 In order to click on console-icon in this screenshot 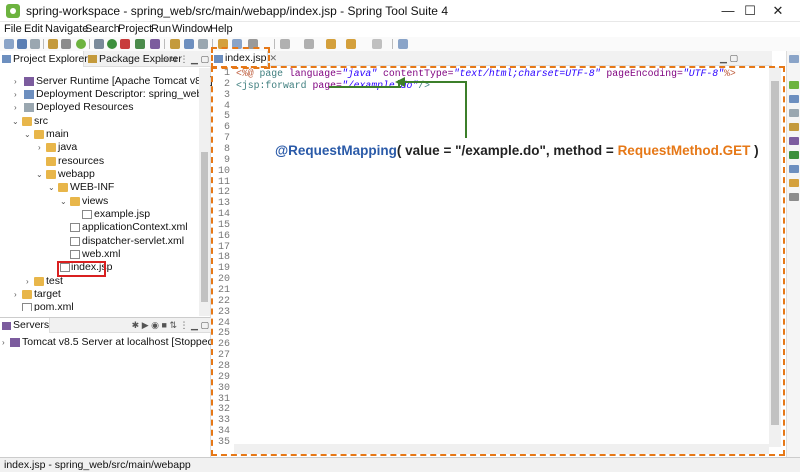, I will do `click(794, 141)`.